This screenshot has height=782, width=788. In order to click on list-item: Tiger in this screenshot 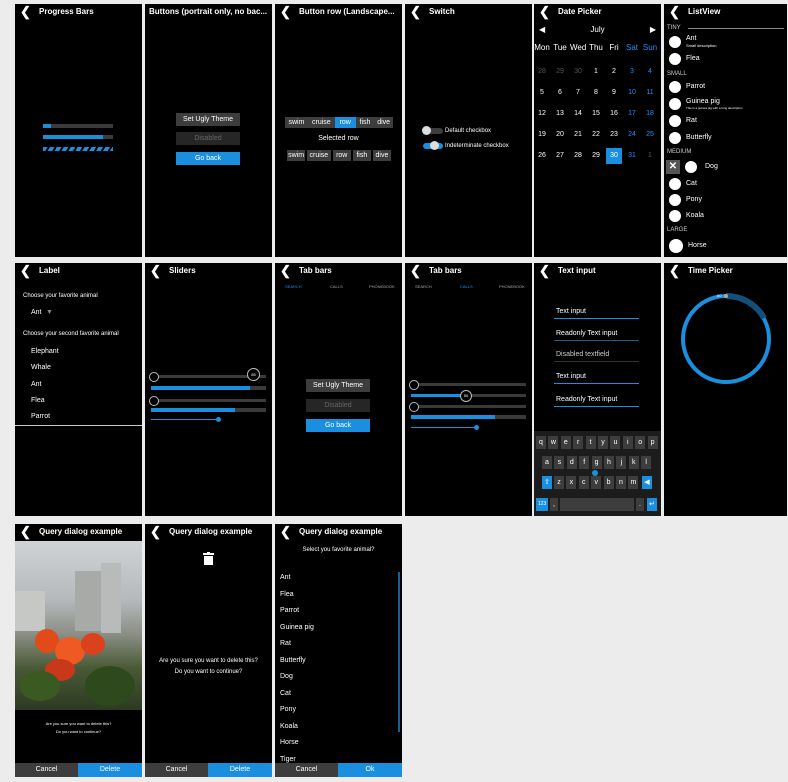, I will do `click(288, 759)`.